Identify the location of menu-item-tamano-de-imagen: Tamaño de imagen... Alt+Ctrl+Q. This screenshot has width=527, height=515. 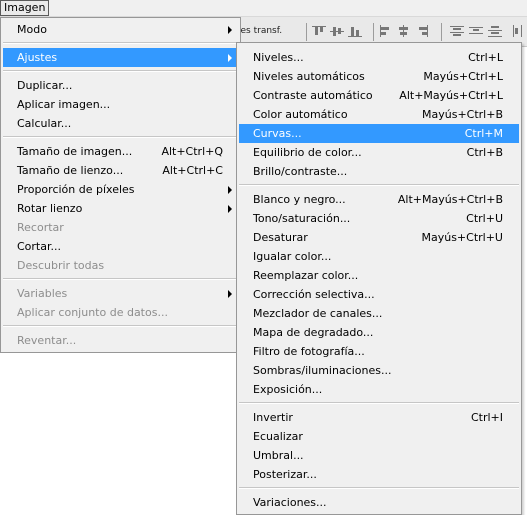
(120, 151).